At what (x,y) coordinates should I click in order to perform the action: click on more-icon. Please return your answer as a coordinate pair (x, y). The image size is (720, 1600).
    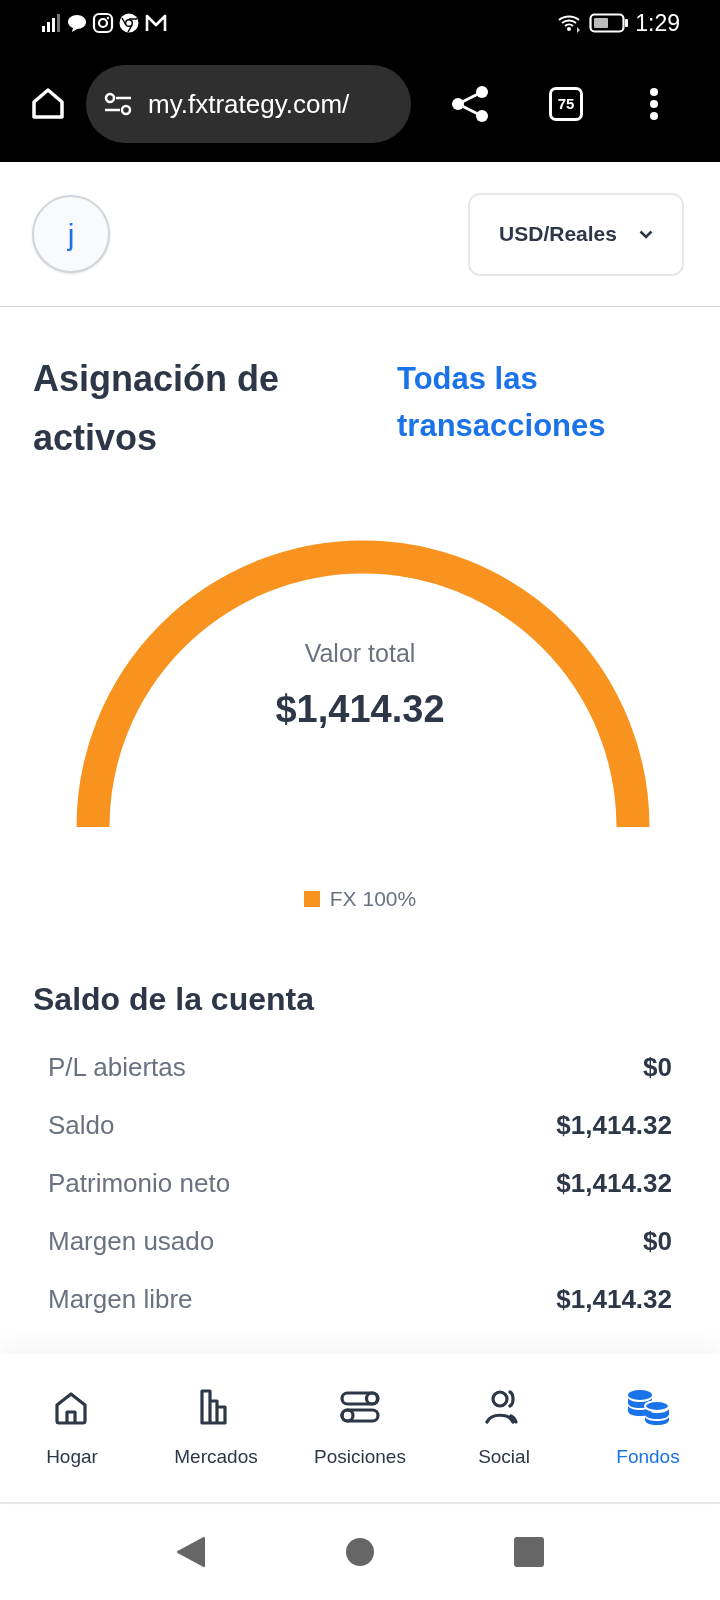
    Looking at the image, I should click on (654, 104).